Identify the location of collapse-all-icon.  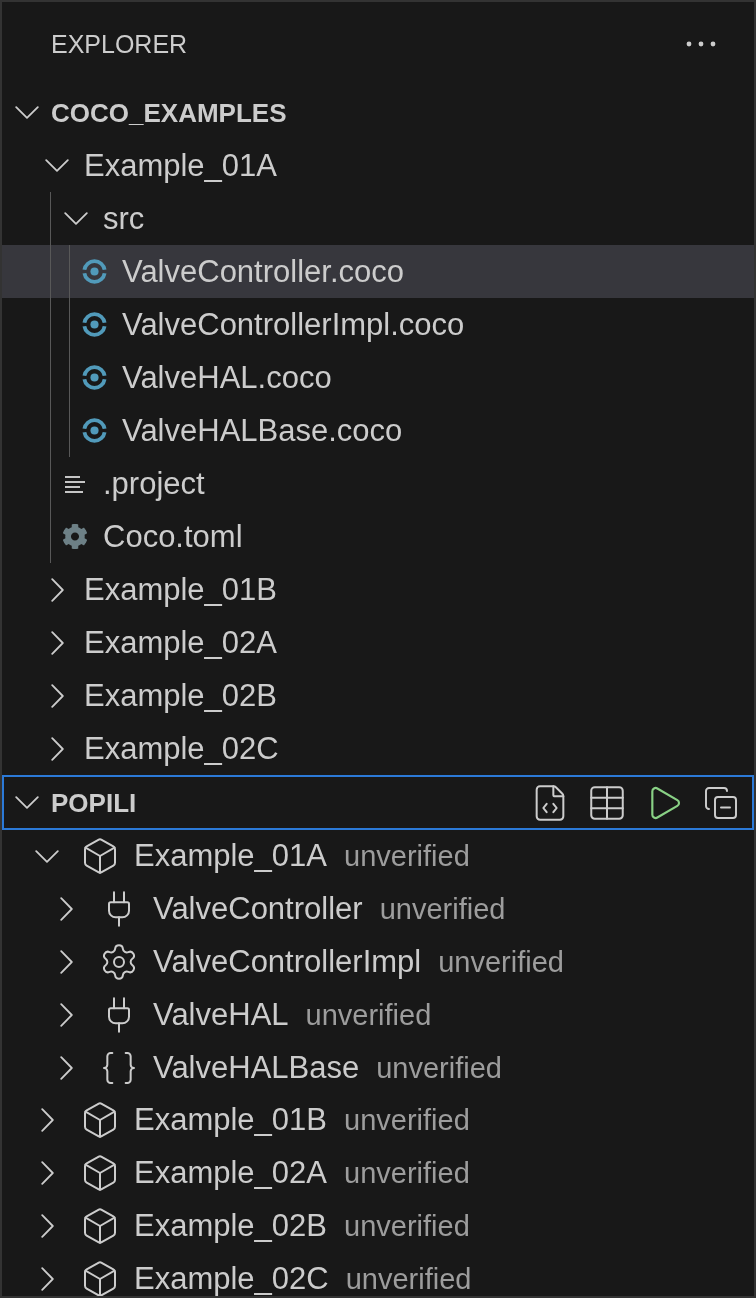
(721, 802).